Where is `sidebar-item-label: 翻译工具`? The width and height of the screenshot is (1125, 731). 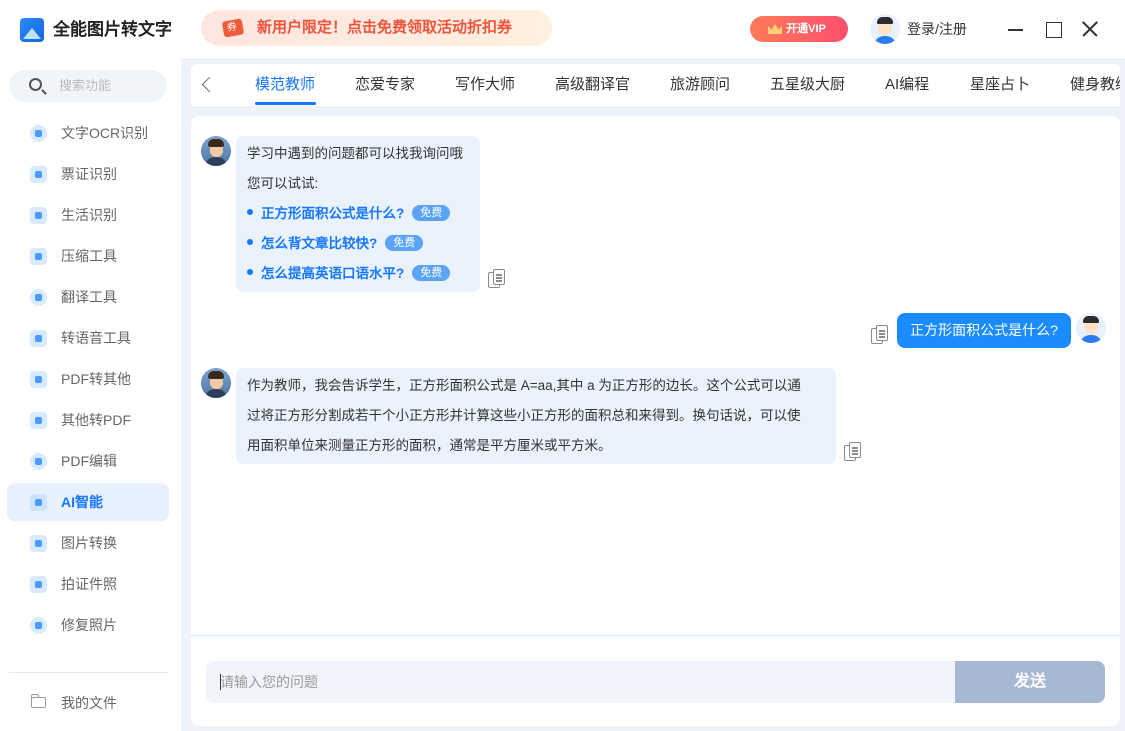
sidebar-item-label: 翻译工具 is located at coordinates (89, 297).